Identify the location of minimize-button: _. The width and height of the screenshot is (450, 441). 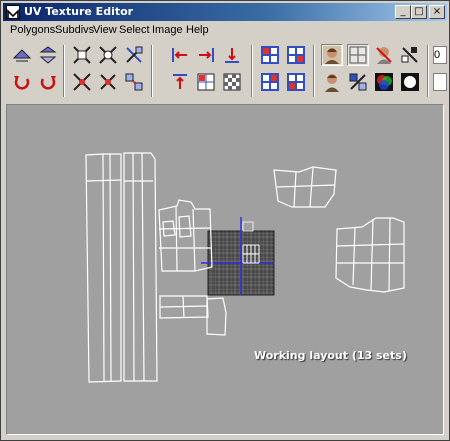
(403, 12).